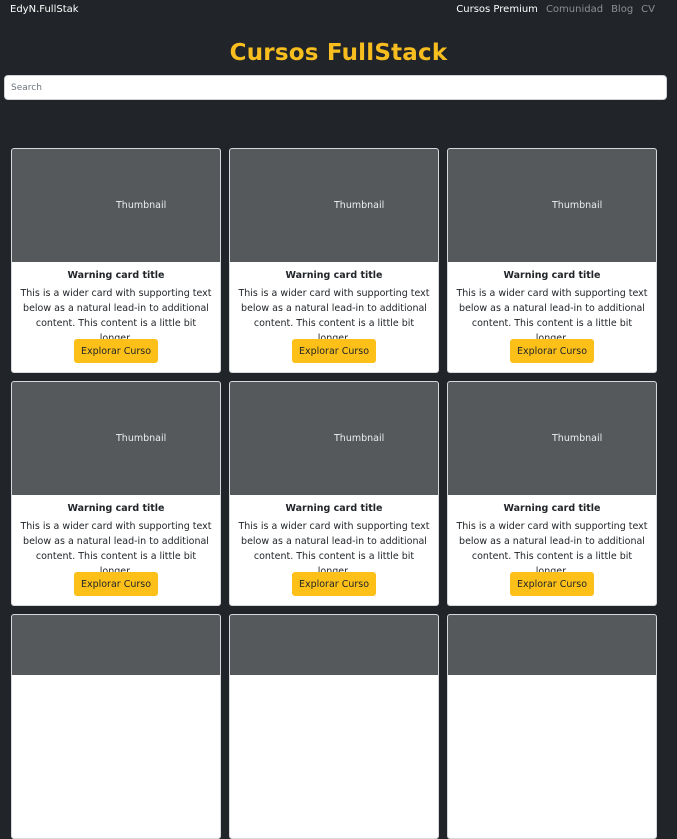 Image resolution: width=677 pixels, height=839 pixels. What do you see at coordinates (44, 9) in the screenshot?
I see `brand-link: EdyN.FullStak` at bounding box center [44, 9].